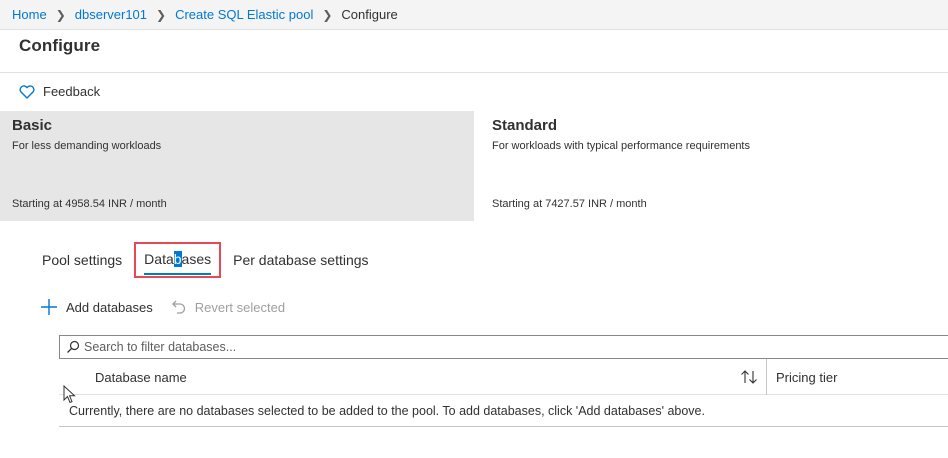 The image size is (948, 458). What do you see at coordinates (244, 14) in the screenshot?
I see `breadcrumb-create-elastic-pool: Create SQL Elastic pool` at bounding box center [244, 14].